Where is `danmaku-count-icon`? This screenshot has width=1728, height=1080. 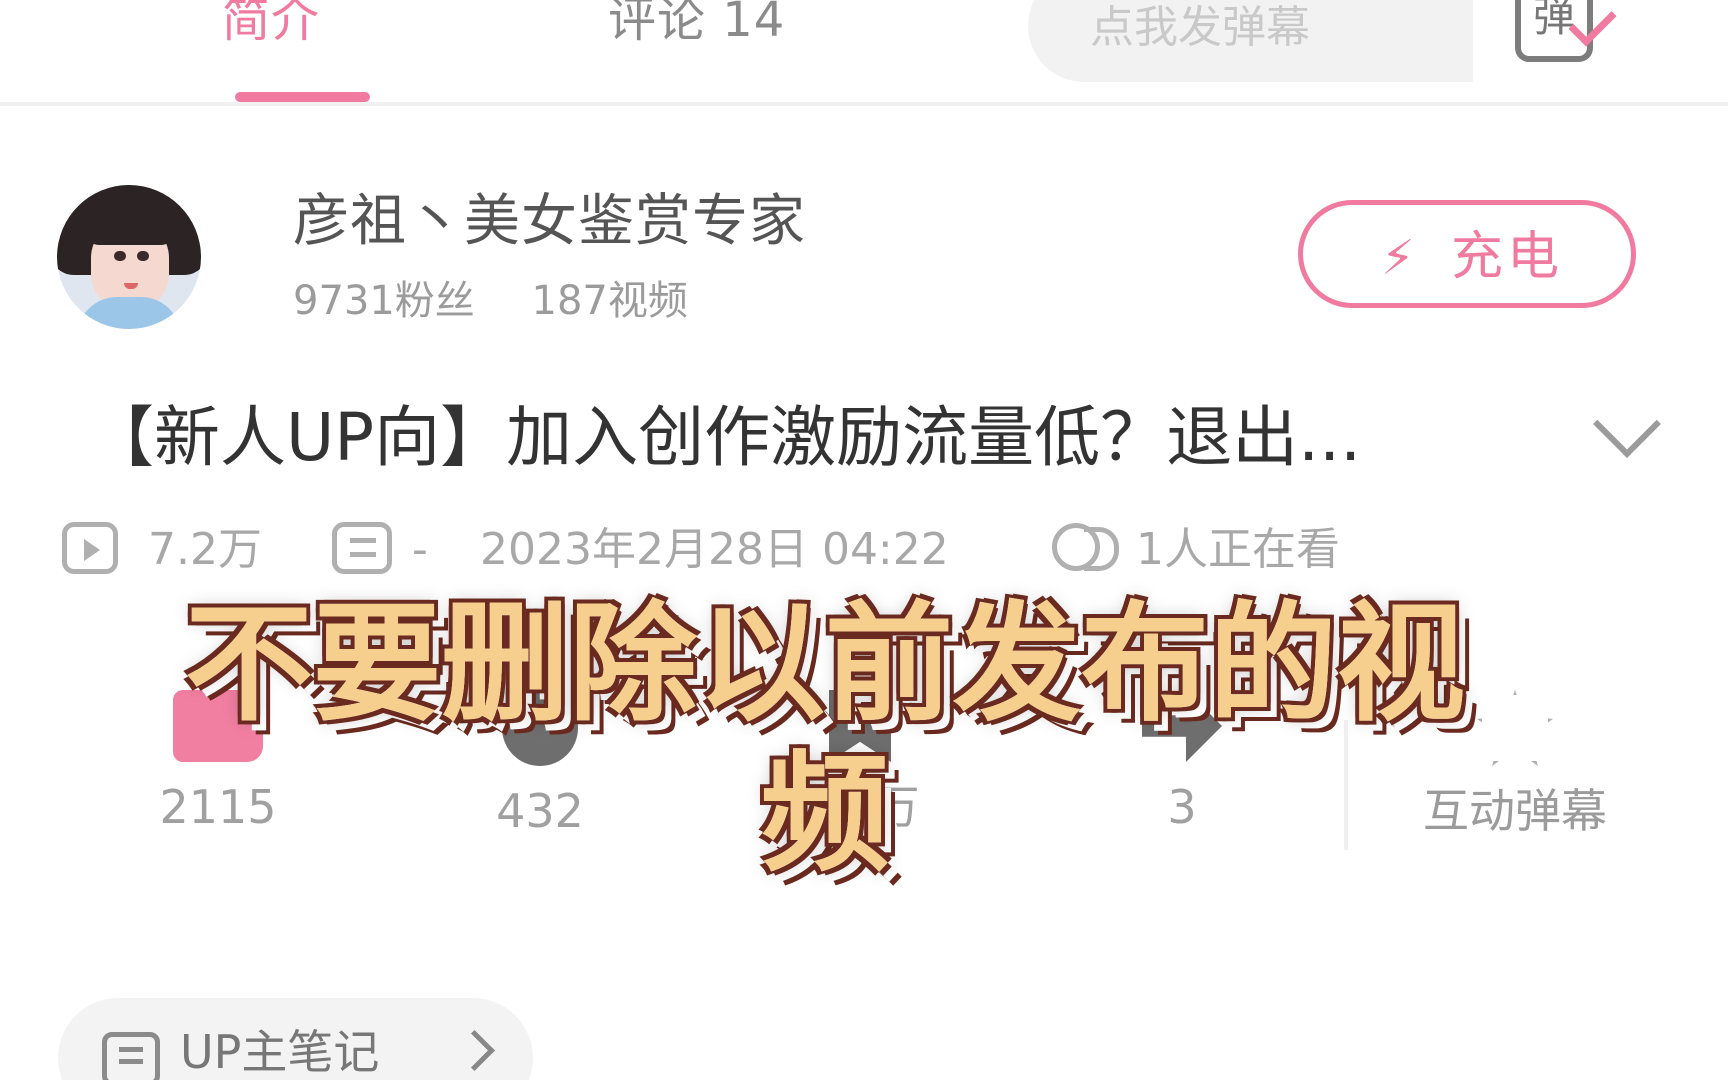
danmaku-count-icon is located at coordinates (362, 548).